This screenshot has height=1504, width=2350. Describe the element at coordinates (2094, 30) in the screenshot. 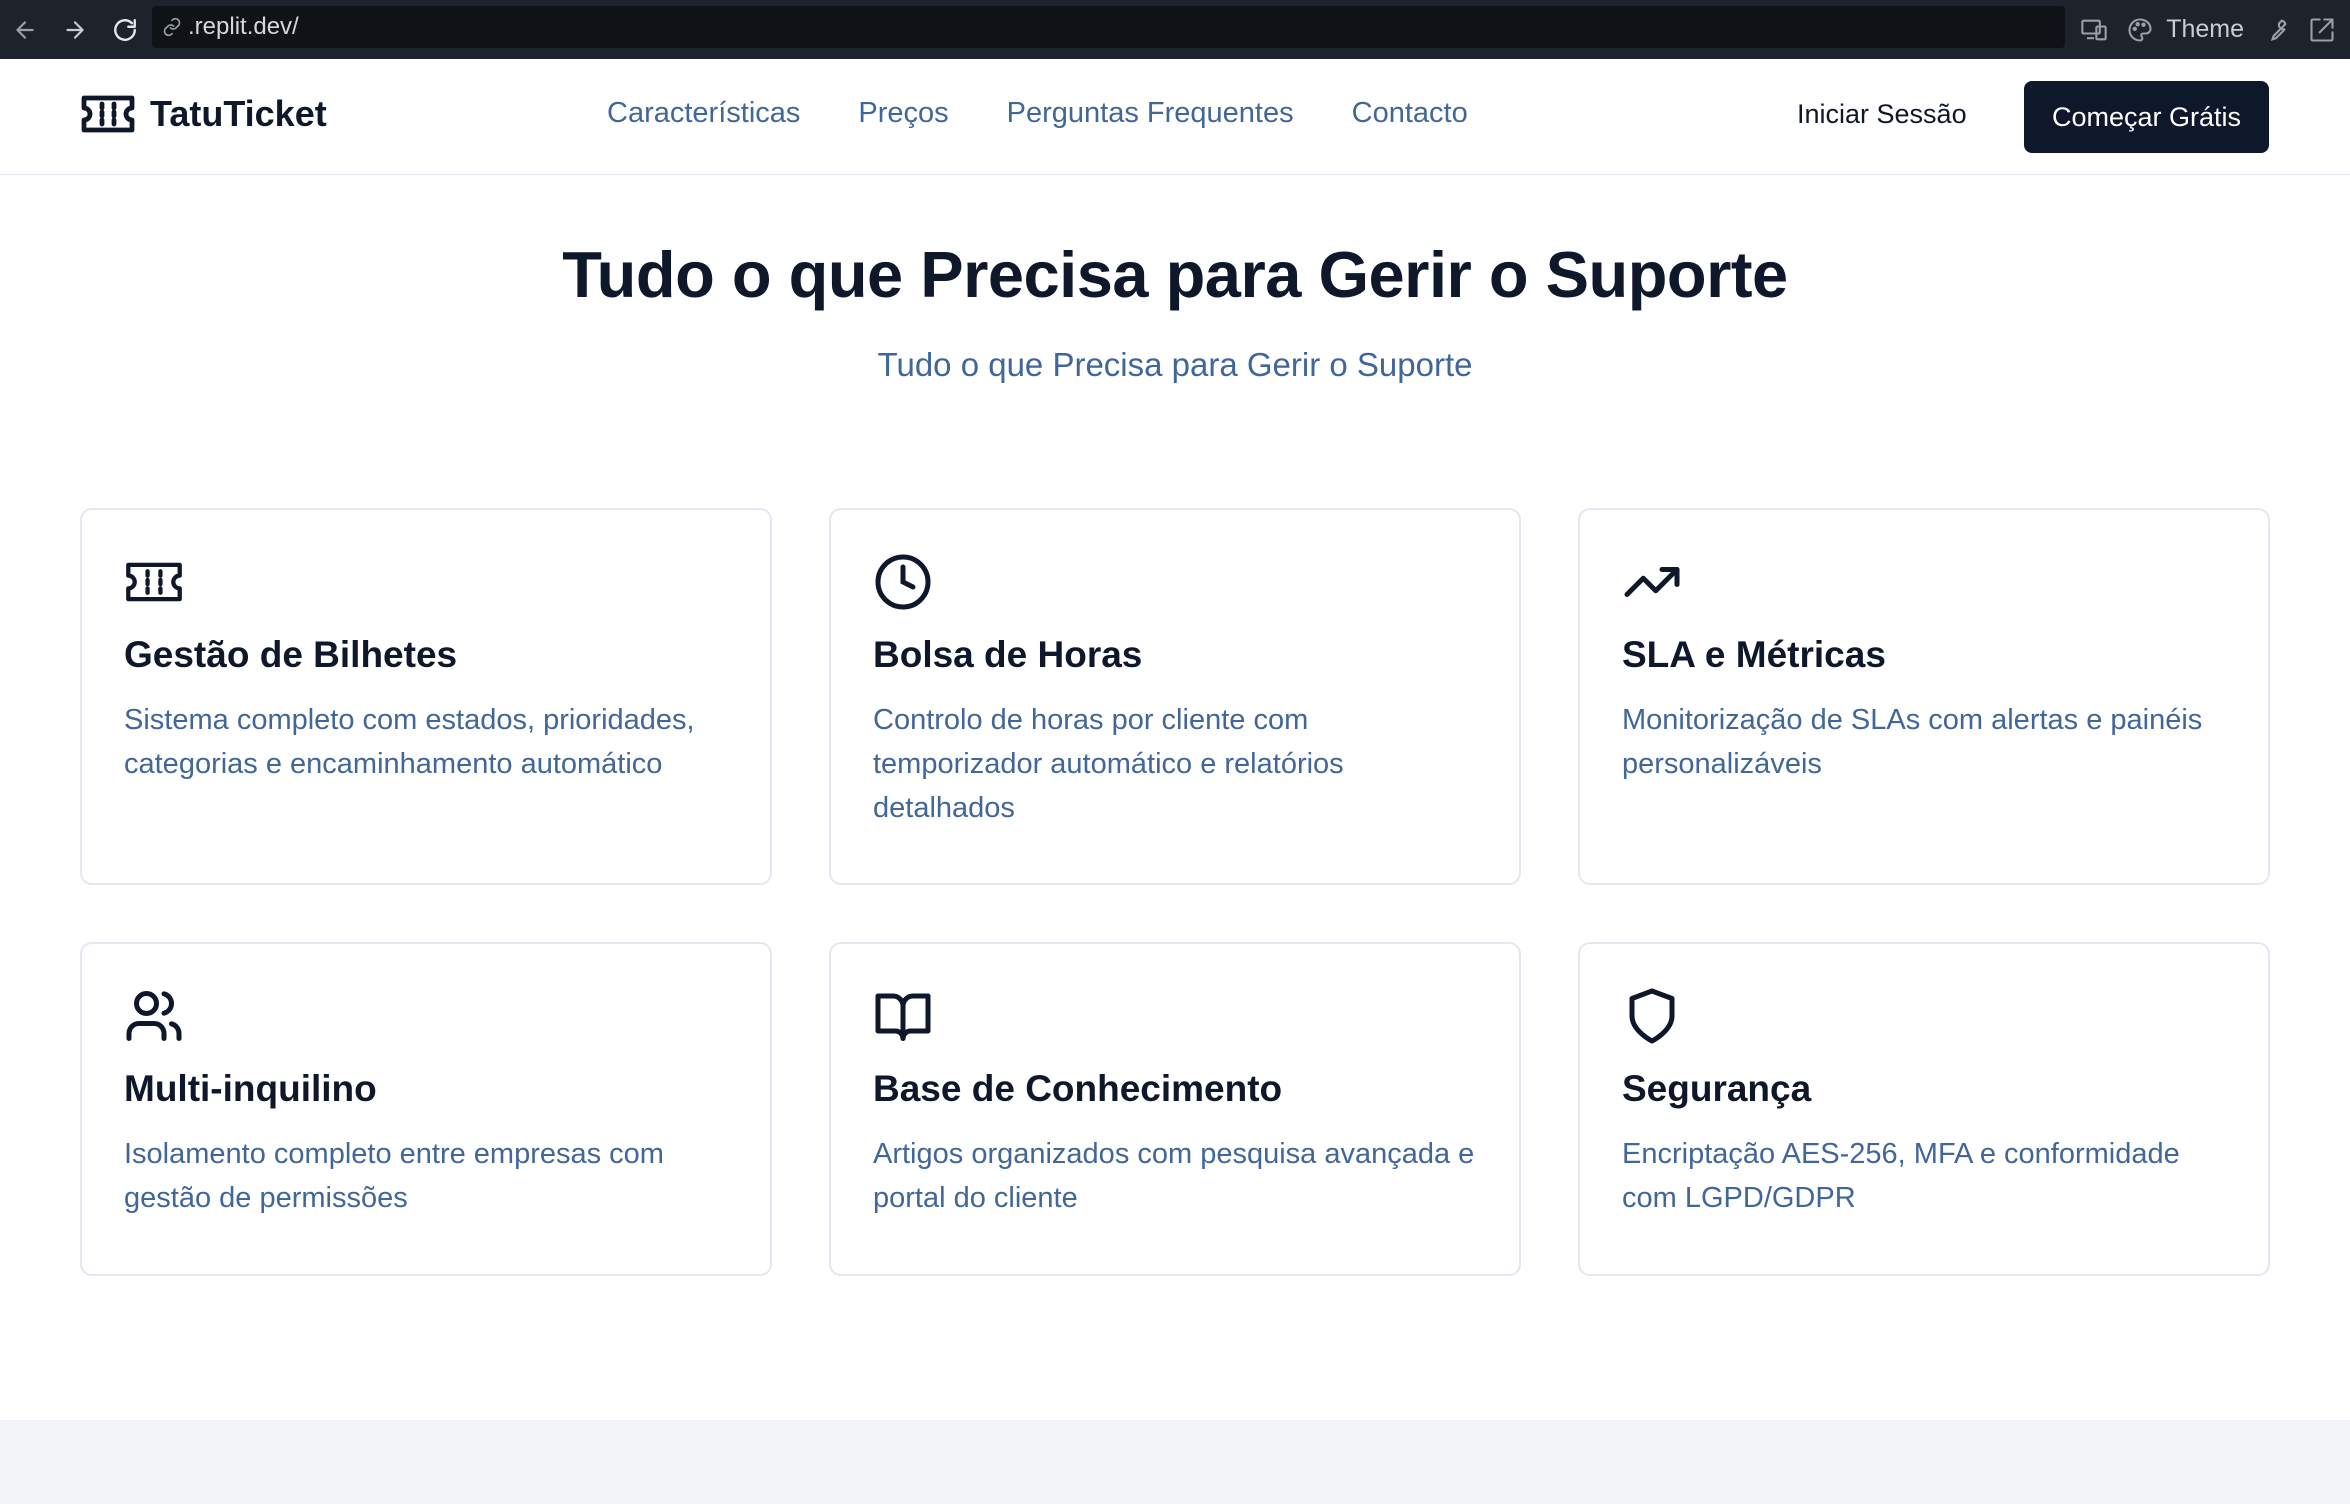

I see `devices-icon` at that location.